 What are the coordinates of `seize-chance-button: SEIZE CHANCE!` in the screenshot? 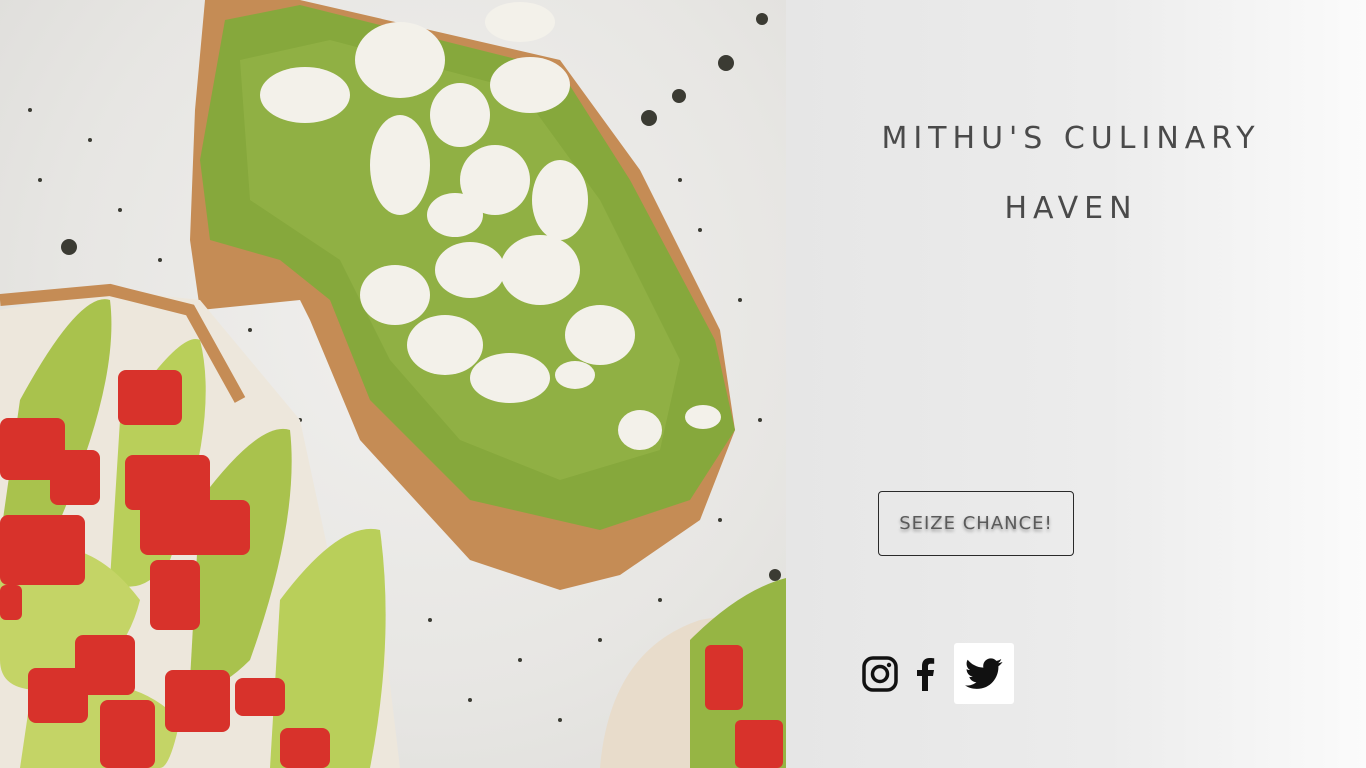 It's located at (976, 523).